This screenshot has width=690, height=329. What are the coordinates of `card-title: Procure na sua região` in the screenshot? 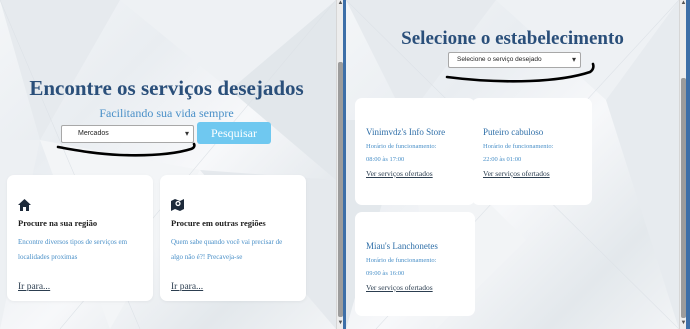 It's located at (58, 223).